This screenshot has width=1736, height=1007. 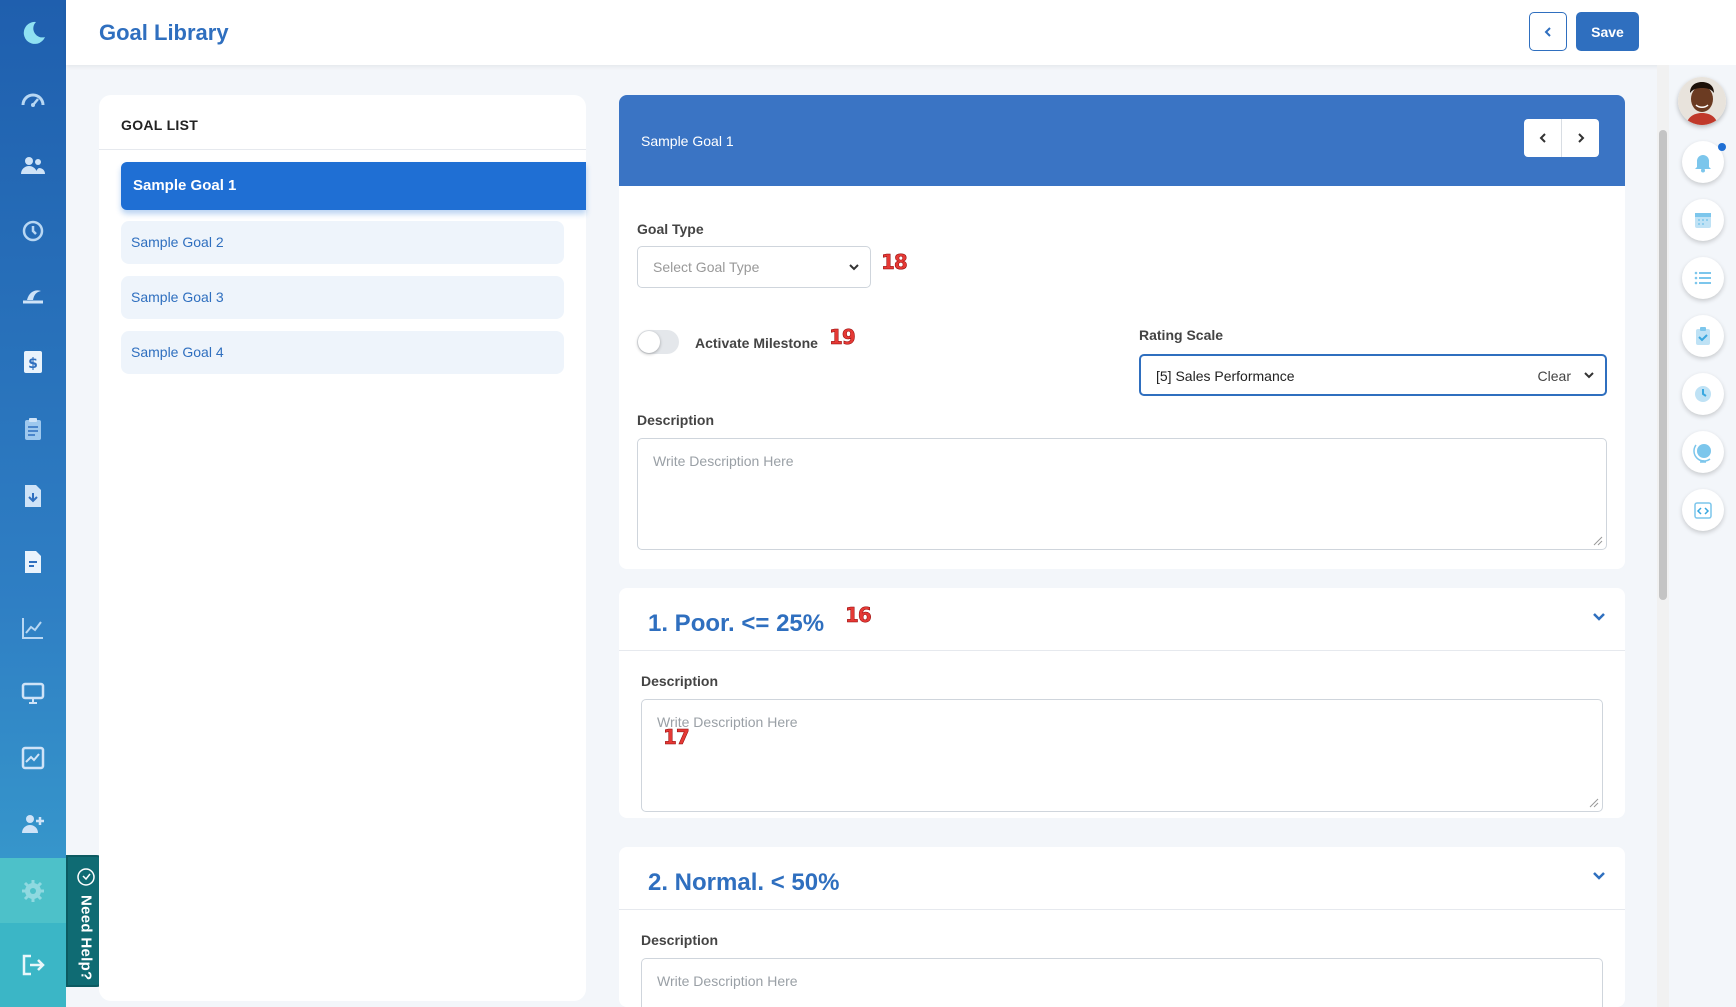 What do you see at coordinates (33, 628) in the screenshot?
I see `chart-line-icon` at bounding box center [33, 628].